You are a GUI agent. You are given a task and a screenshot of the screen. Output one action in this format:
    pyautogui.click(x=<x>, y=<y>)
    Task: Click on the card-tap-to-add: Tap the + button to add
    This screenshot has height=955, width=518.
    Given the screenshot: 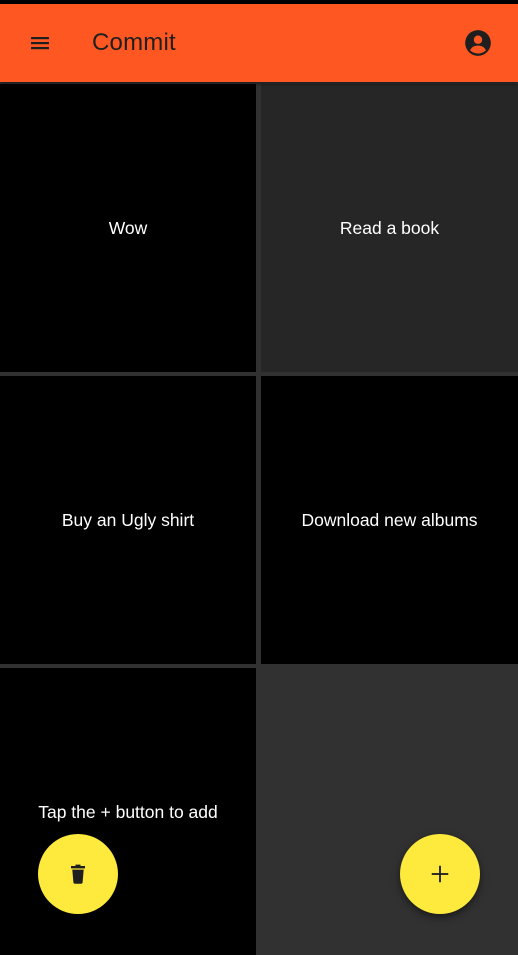 What is the action you would take?
    pyautogui.click(x=128, y=811)
    